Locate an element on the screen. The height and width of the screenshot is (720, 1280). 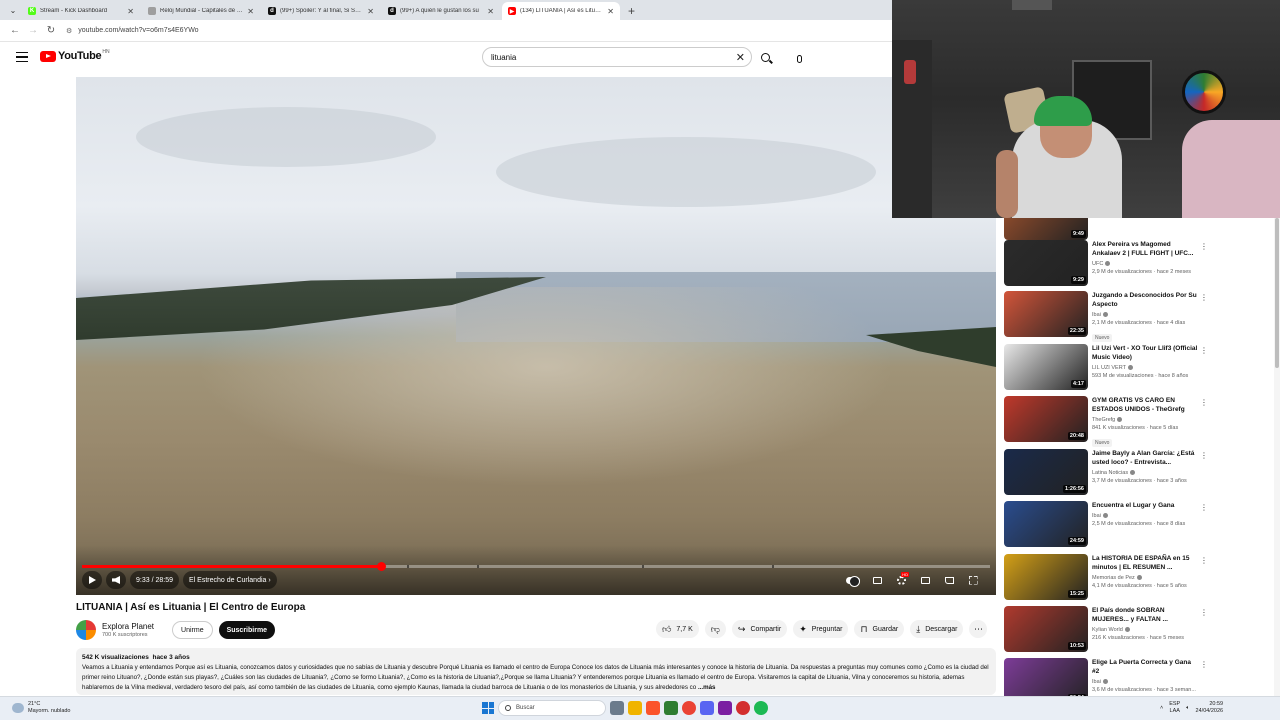
youtube-logo: YouTube HN is located at coordinates (75, 55).